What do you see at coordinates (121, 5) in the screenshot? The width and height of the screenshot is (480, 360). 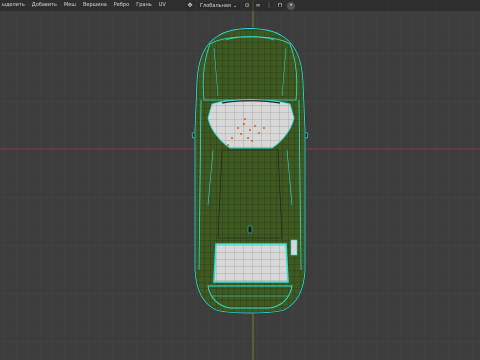 I see `menu-edge: Ребро` at bounding box center [121, 5].